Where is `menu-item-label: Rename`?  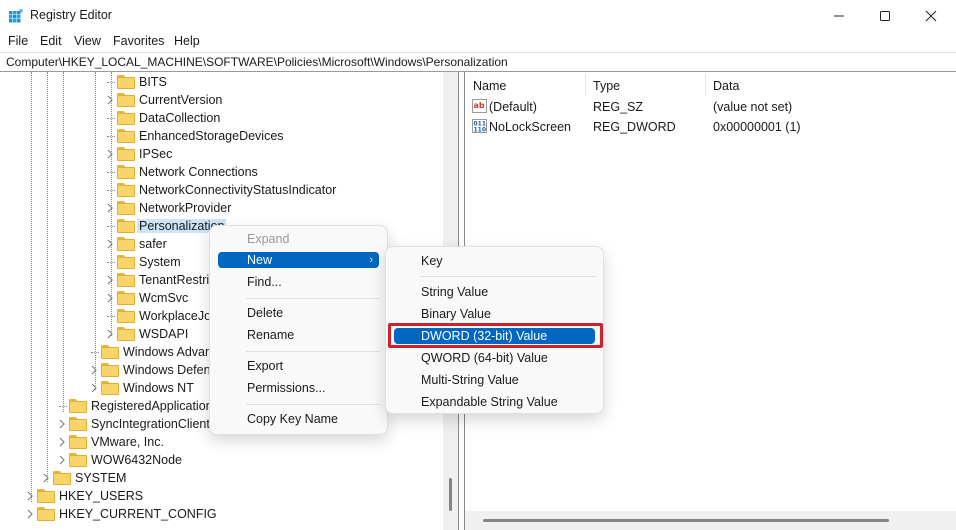 menu-item-label: Rename is located at coordinates (271, 335).